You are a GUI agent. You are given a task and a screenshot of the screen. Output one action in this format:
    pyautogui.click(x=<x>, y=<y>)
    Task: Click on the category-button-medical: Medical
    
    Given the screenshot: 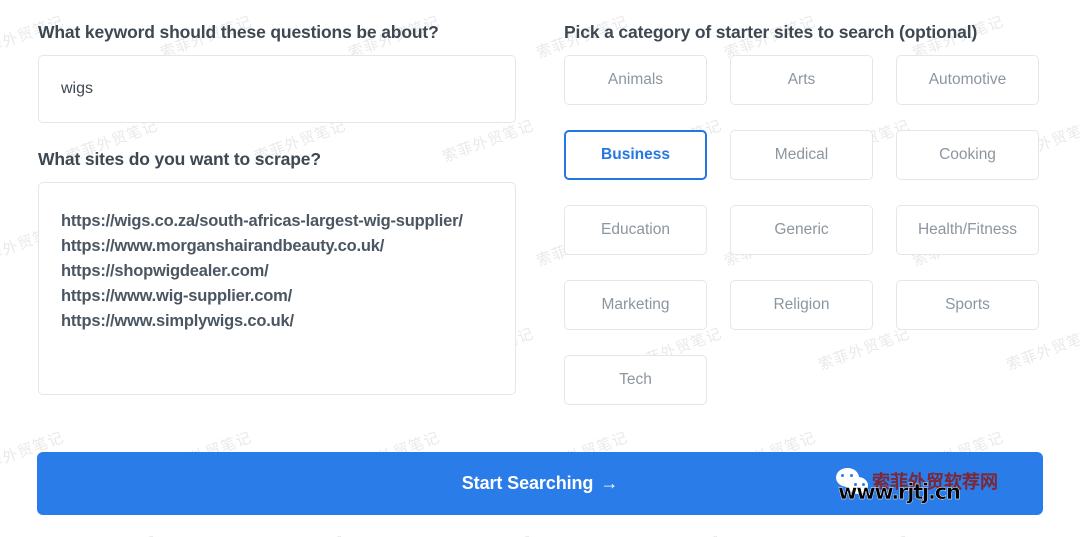 What is the action you would take?
    pyautogui.click(x=801, y=155)
    